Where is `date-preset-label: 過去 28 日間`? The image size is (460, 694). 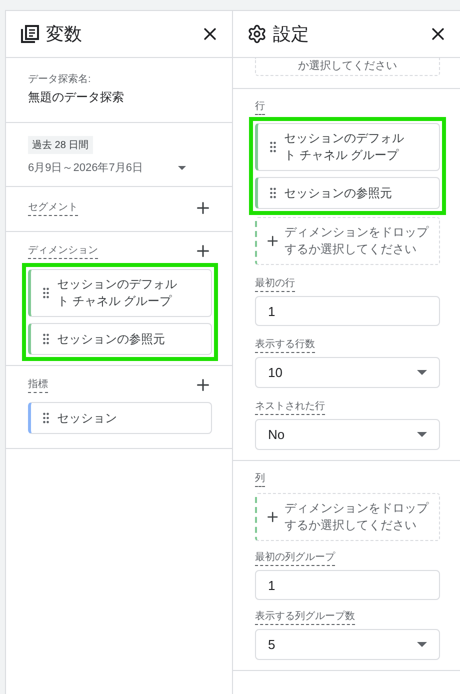 date-preset-label: 過去 28 日間 is located at coordinates (60, 145).